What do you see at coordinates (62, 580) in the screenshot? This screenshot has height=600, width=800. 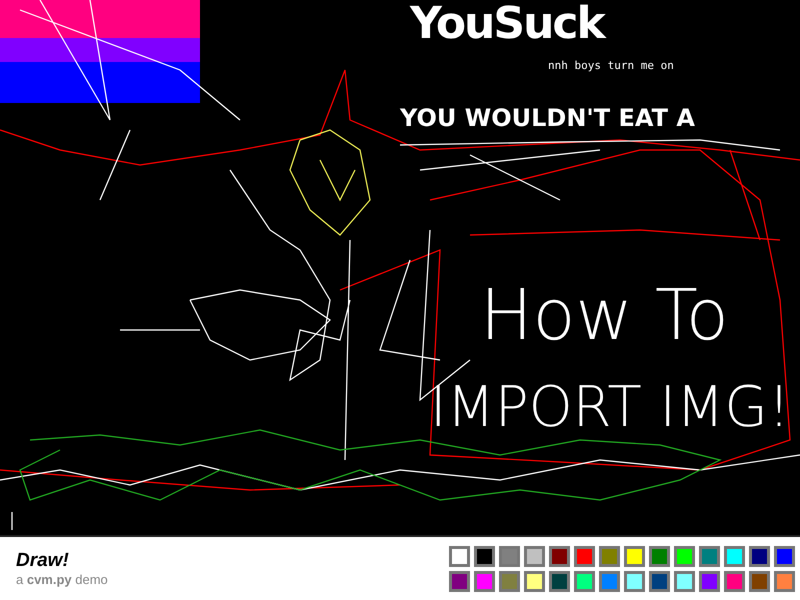 I see `app-subtitle: a cvm.py demo` at bounding box center [62, 580].